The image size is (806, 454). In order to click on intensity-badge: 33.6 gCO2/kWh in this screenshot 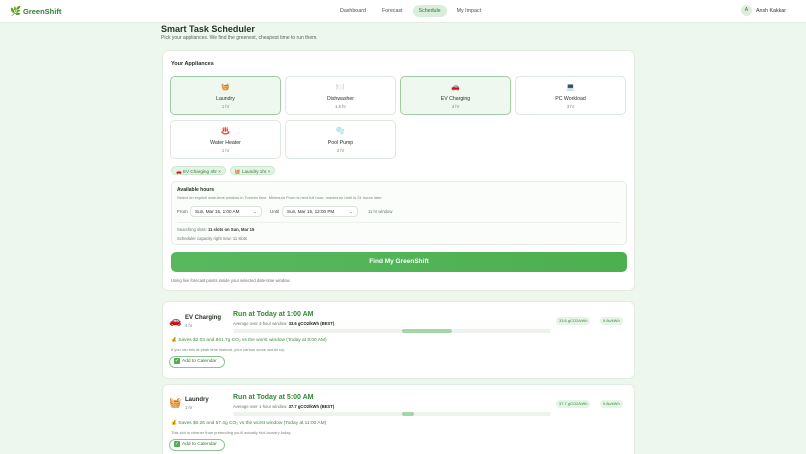, I will do `click(573, 321)`.